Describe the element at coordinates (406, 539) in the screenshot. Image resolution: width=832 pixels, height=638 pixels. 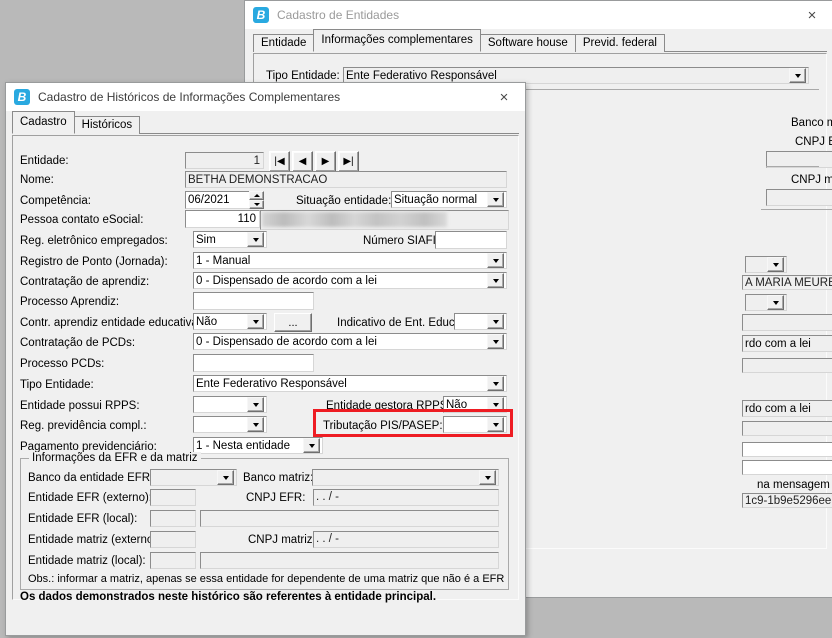
I see `efr-cnpj-matriz-field: . . / -` at that location.